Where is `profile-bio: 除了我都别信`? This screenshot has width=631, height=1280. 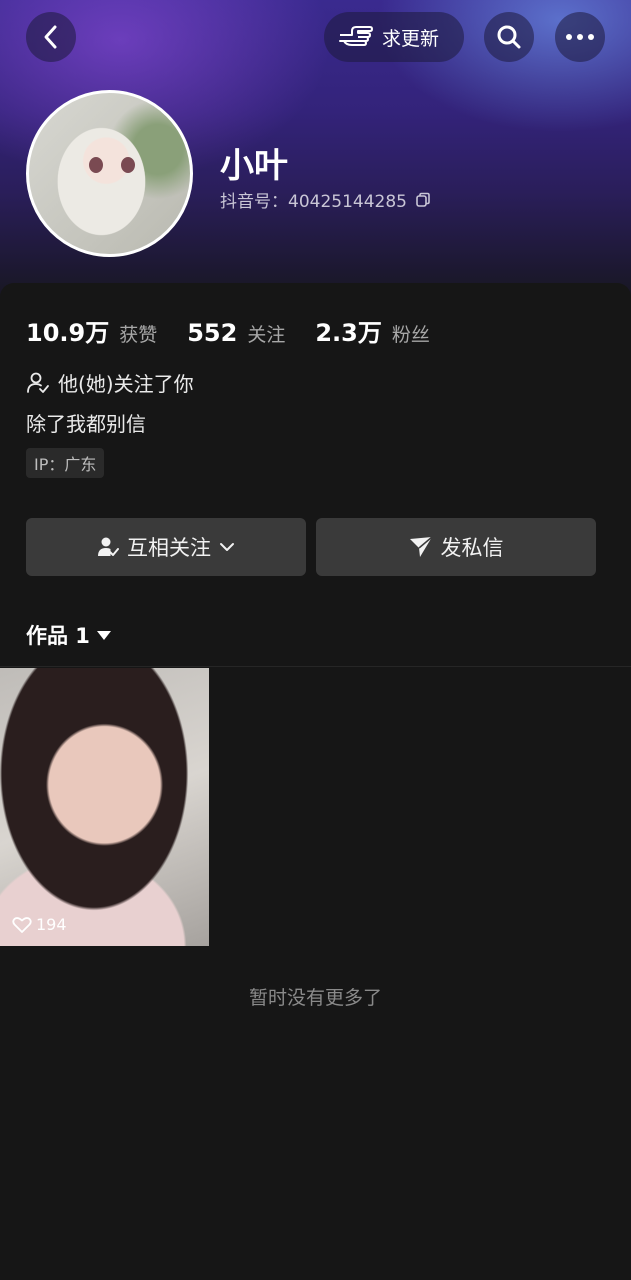
profile-bio: 除了我都别信 is located at coordinates (86, 424).